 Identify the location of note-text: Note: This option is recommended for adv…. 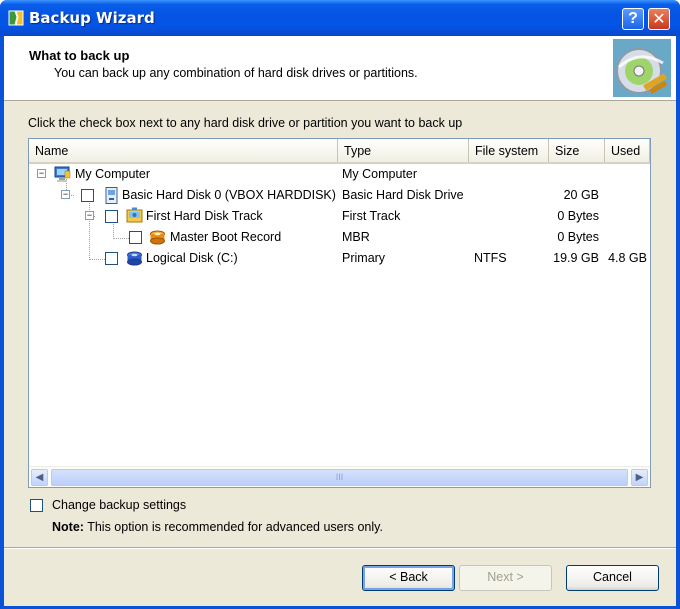
(217, 527).